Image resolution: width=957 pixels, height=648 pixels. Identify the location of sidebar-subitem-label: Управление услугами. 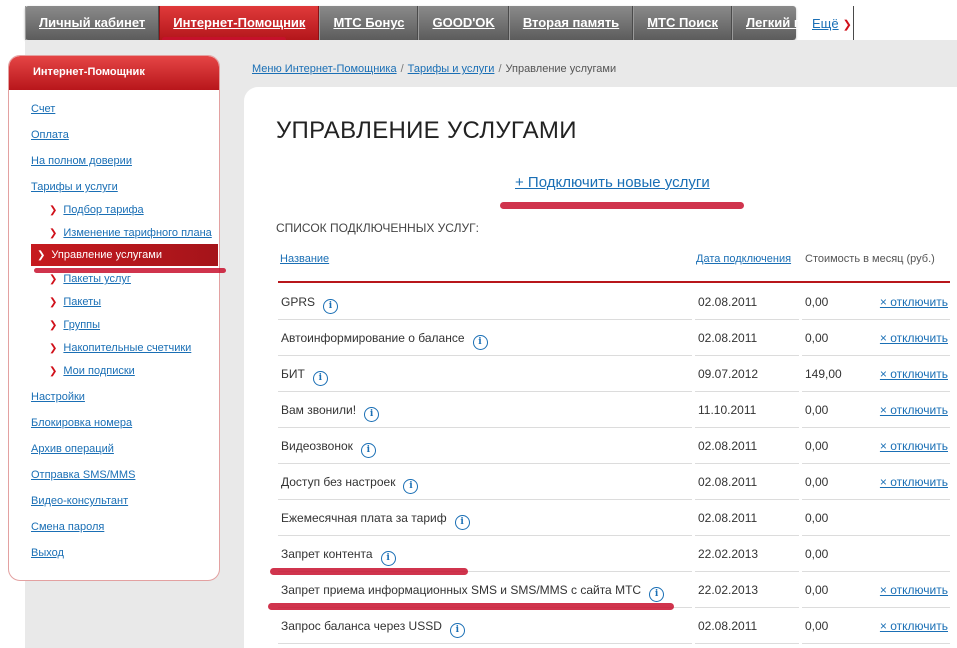
(106, 255).